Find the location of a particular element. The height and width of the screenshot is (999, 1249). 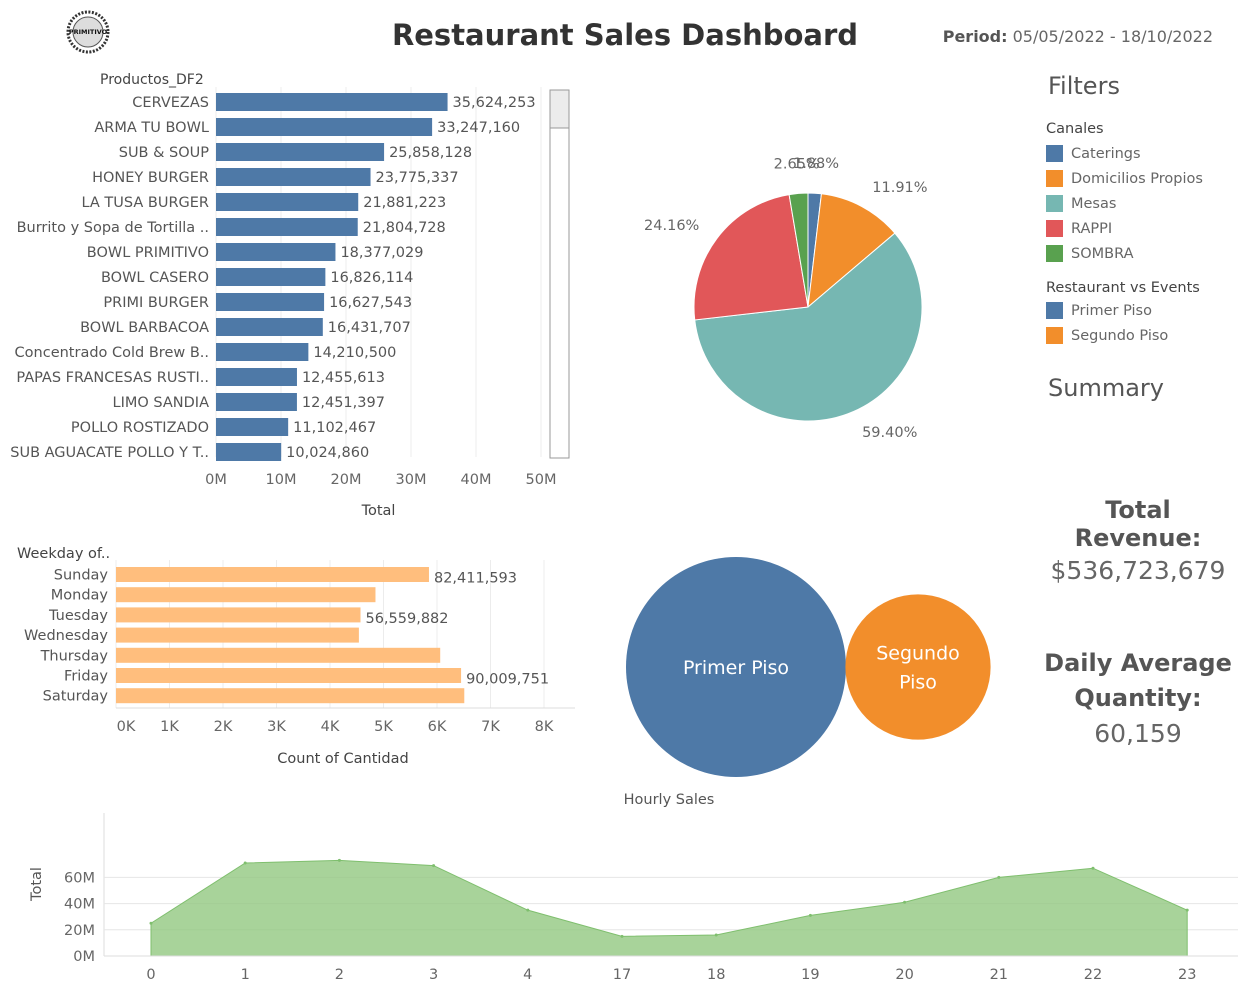

category-label: Wednesday is located at coordinates (66, 636).